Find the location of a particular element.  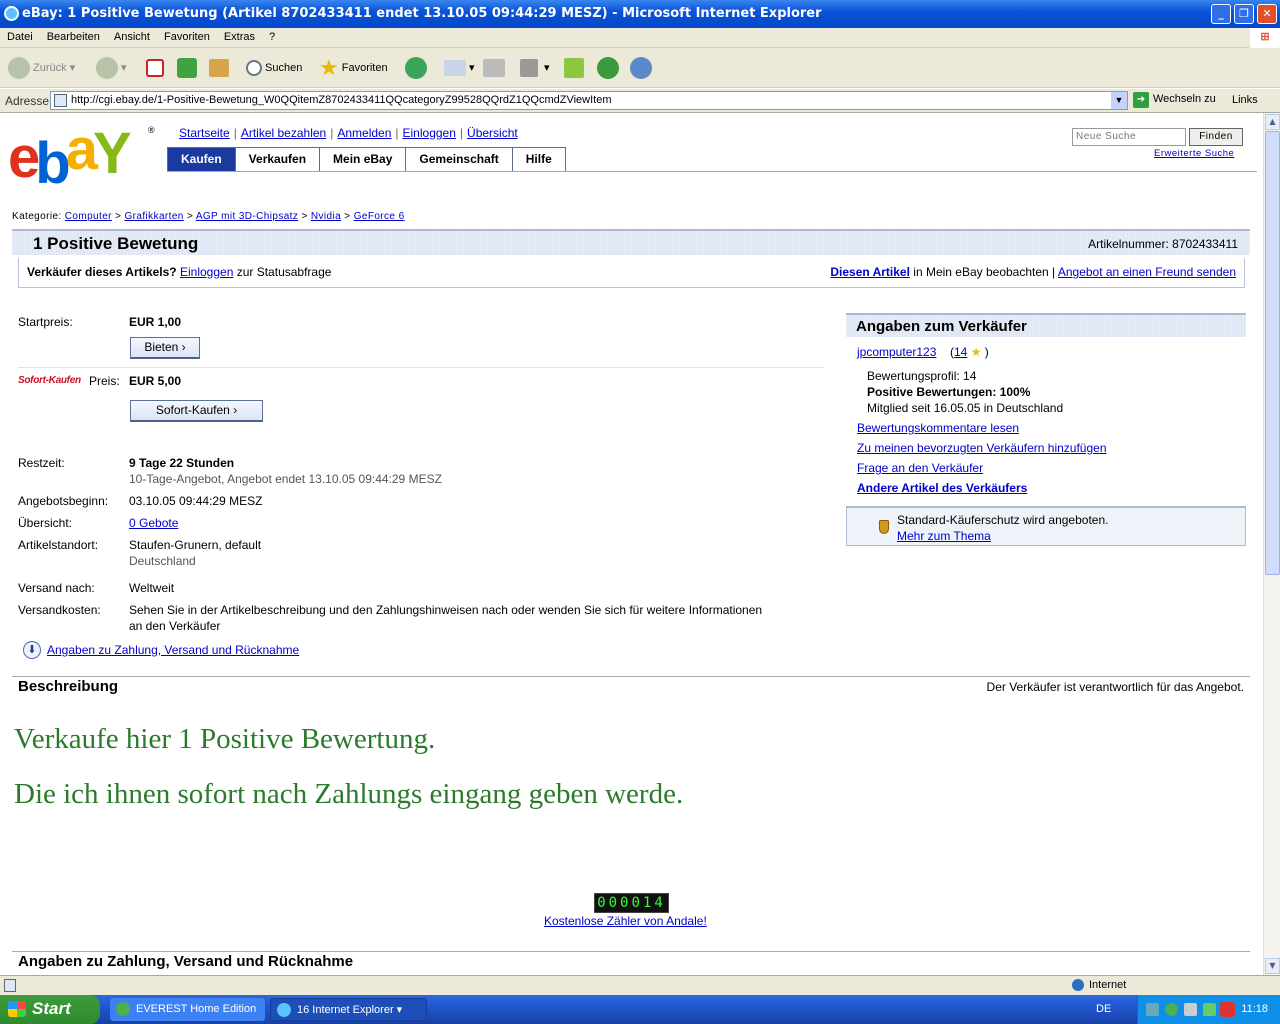

icq-button is located at coordinates (609, 68).